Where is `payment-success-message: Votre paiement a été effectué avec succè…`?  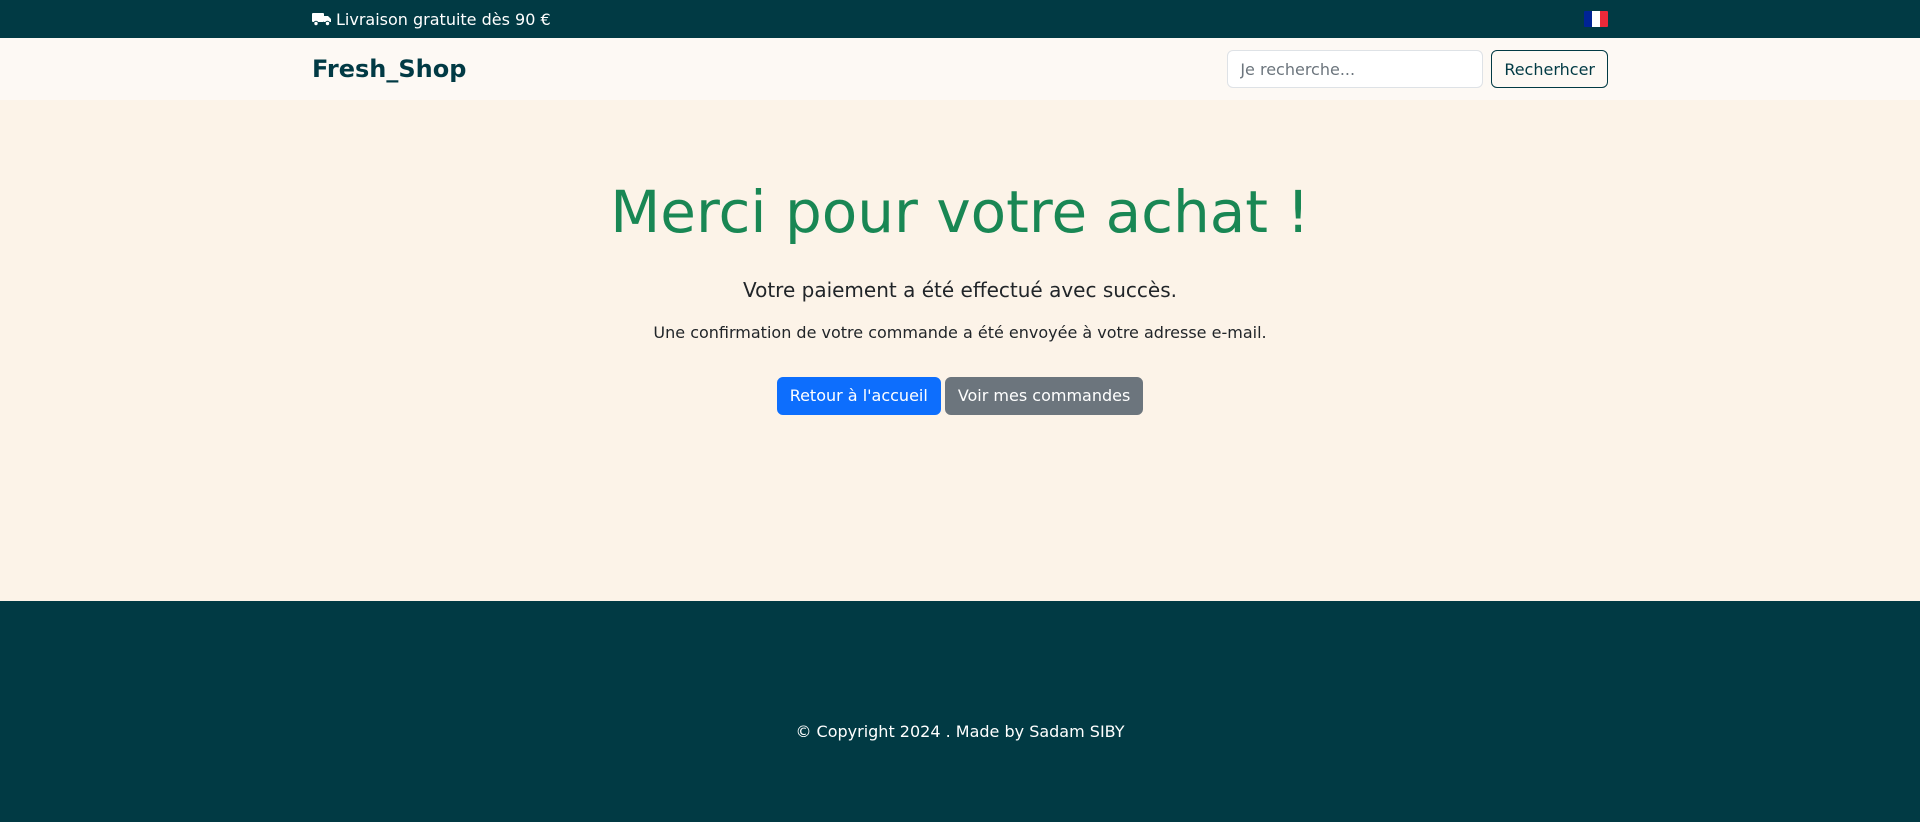 payment-success-message: Votre paiement a été effectué avec succè… is located at coordinates (960, 290).